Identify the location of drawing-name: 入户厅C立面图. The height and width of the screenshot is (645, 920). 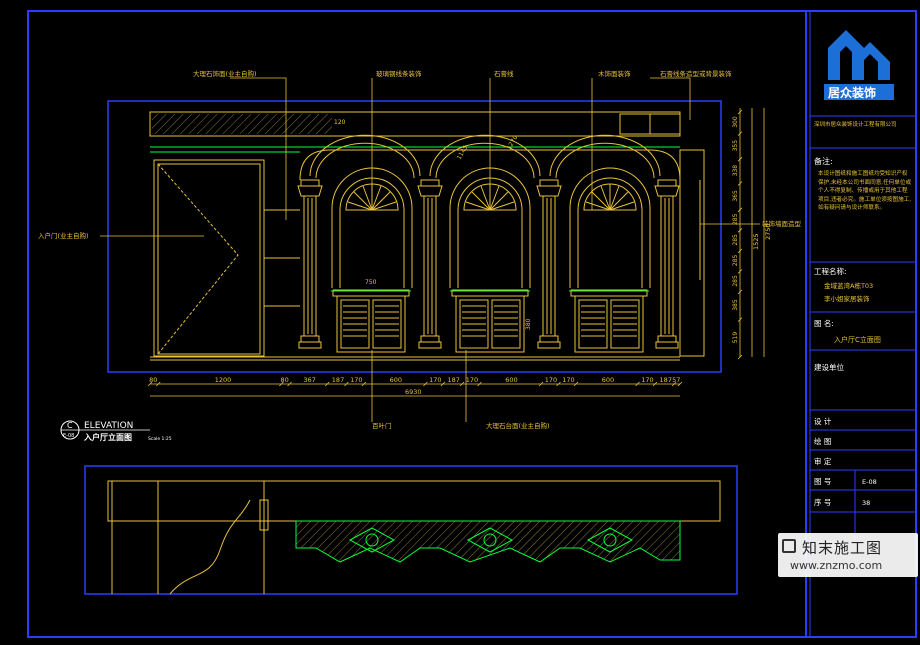
(857, 339).